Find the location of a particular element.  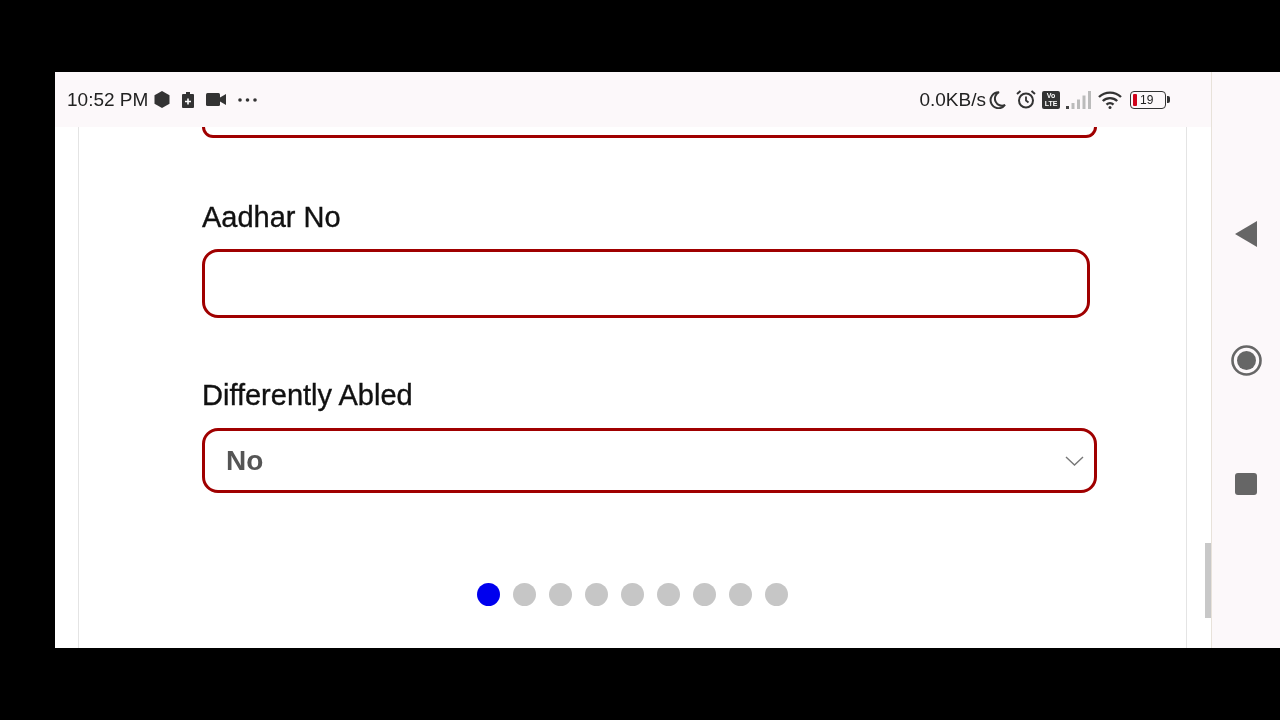

wifi-icon is located at coordinates (1110, 99).